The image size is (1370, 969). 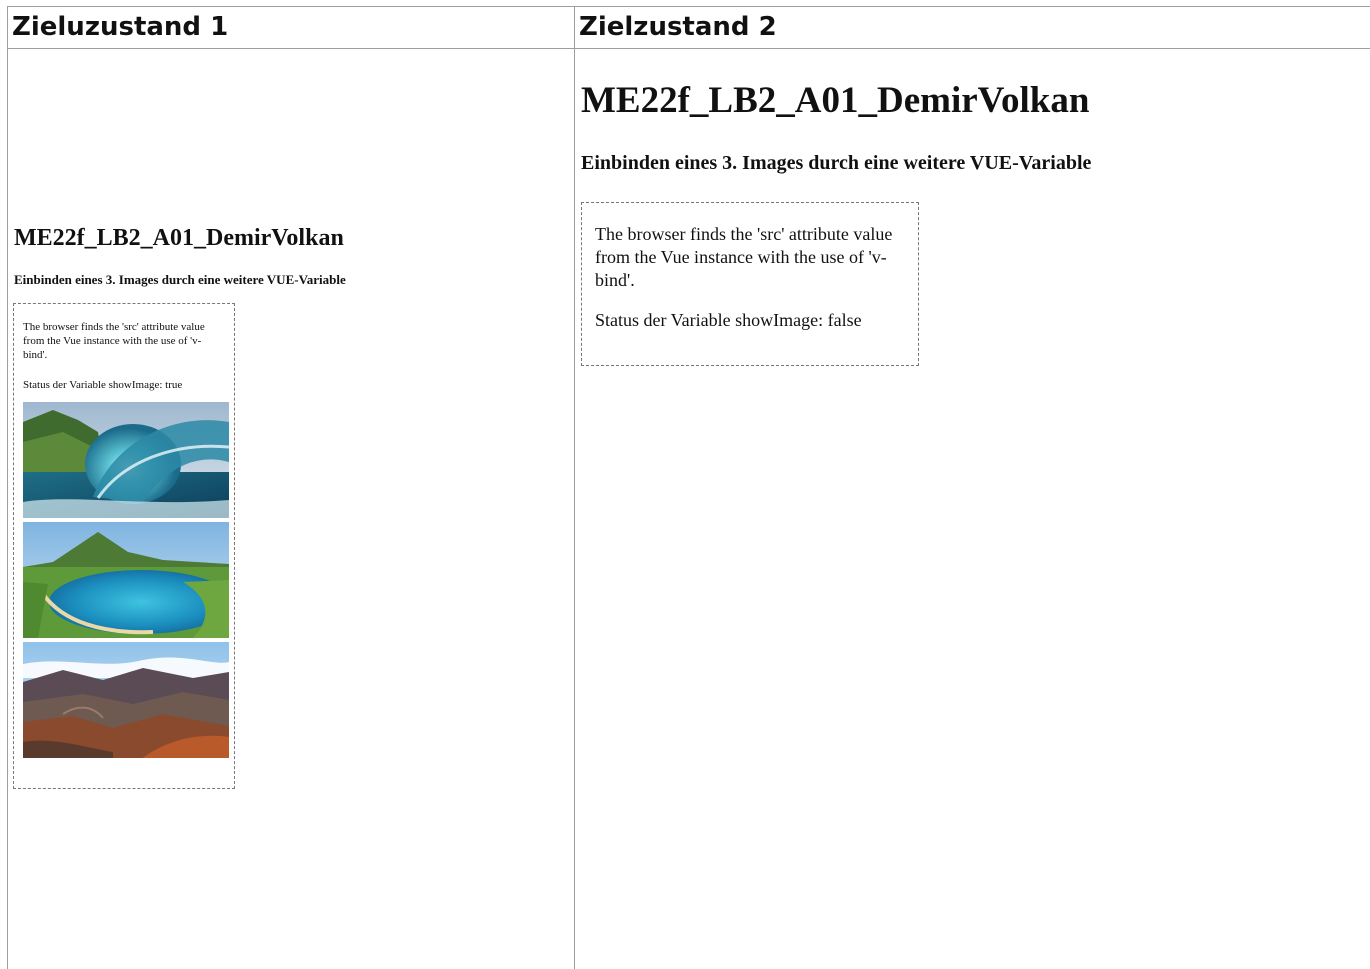 What do you see at coordinates (126, 700) in the screenshot?
I see `crater-image` at bounding box center [126, 700].